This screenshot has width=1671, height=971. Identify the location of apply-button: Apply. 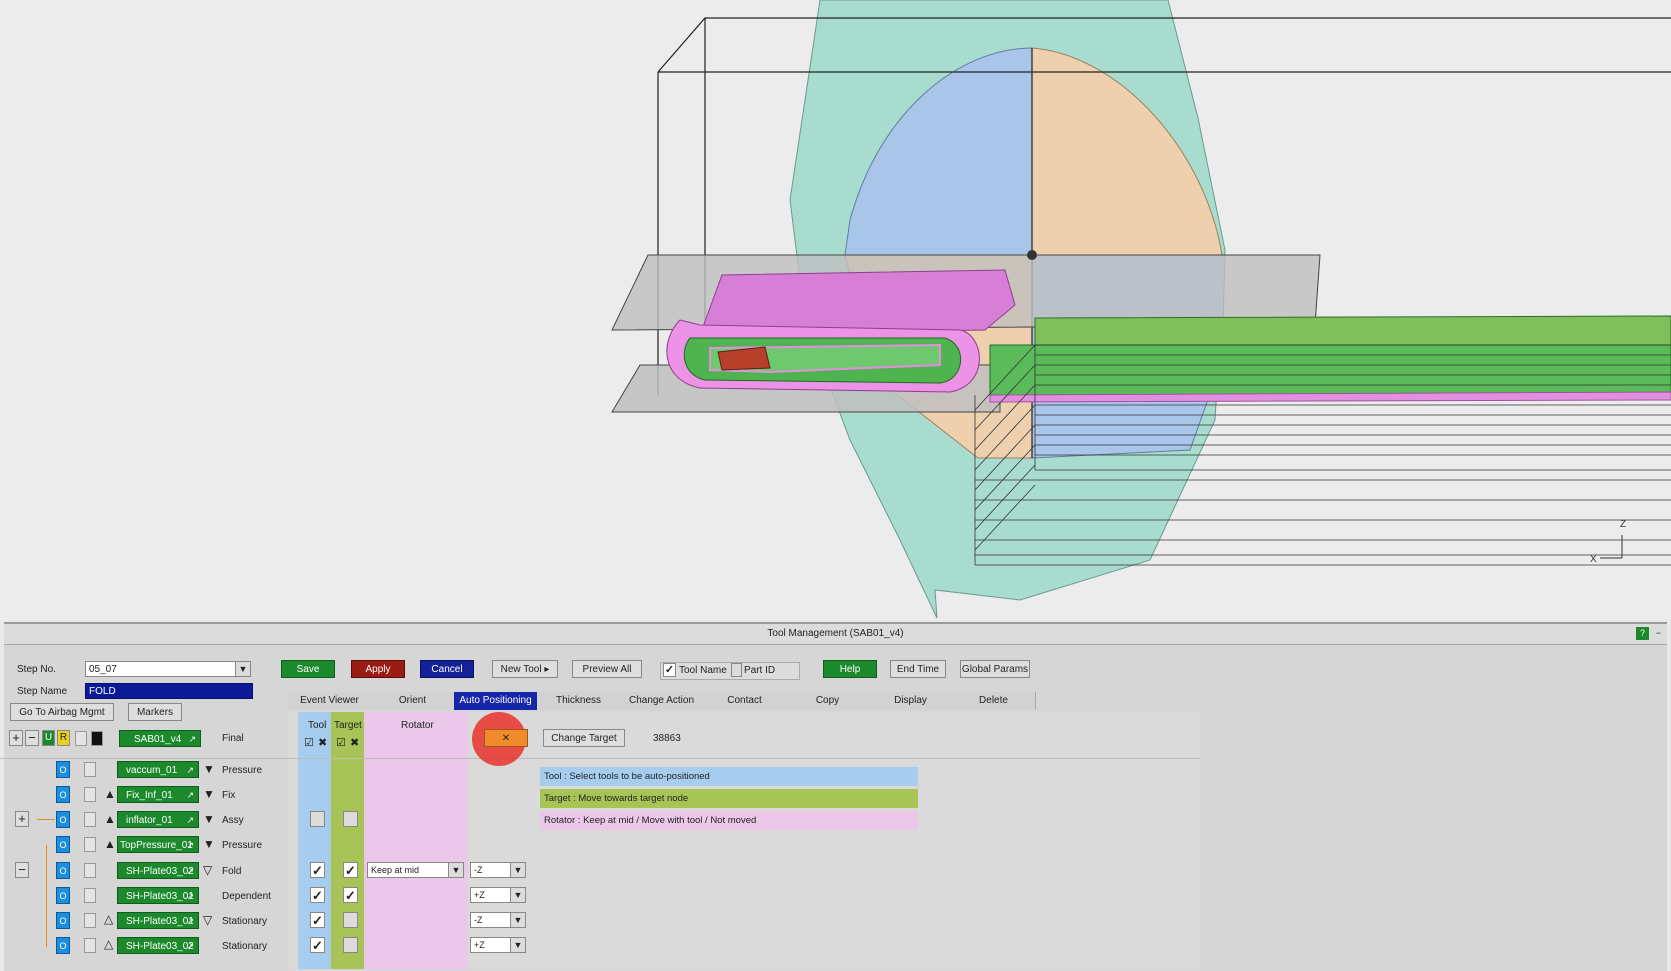
(378, 669).